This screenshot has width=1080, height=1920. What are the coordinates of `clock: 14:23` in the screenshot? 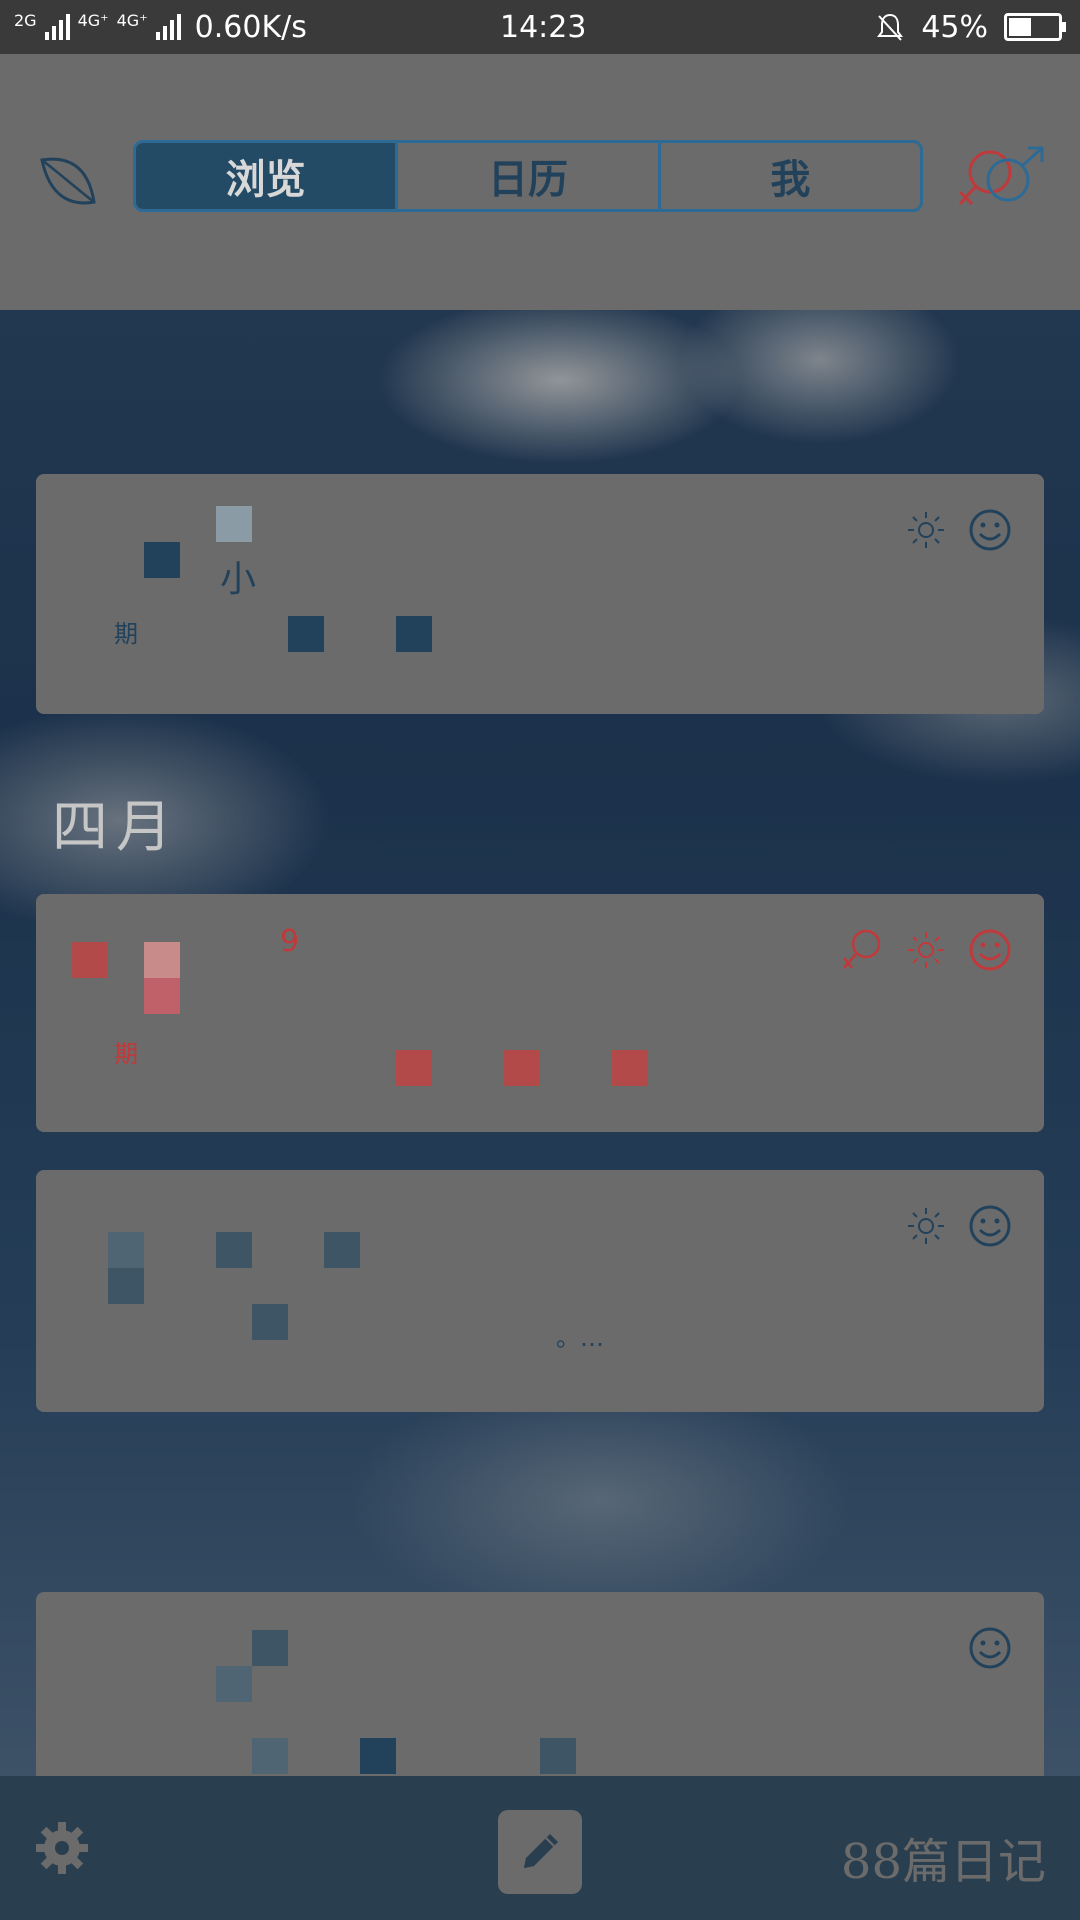 It's located at (543, 27).